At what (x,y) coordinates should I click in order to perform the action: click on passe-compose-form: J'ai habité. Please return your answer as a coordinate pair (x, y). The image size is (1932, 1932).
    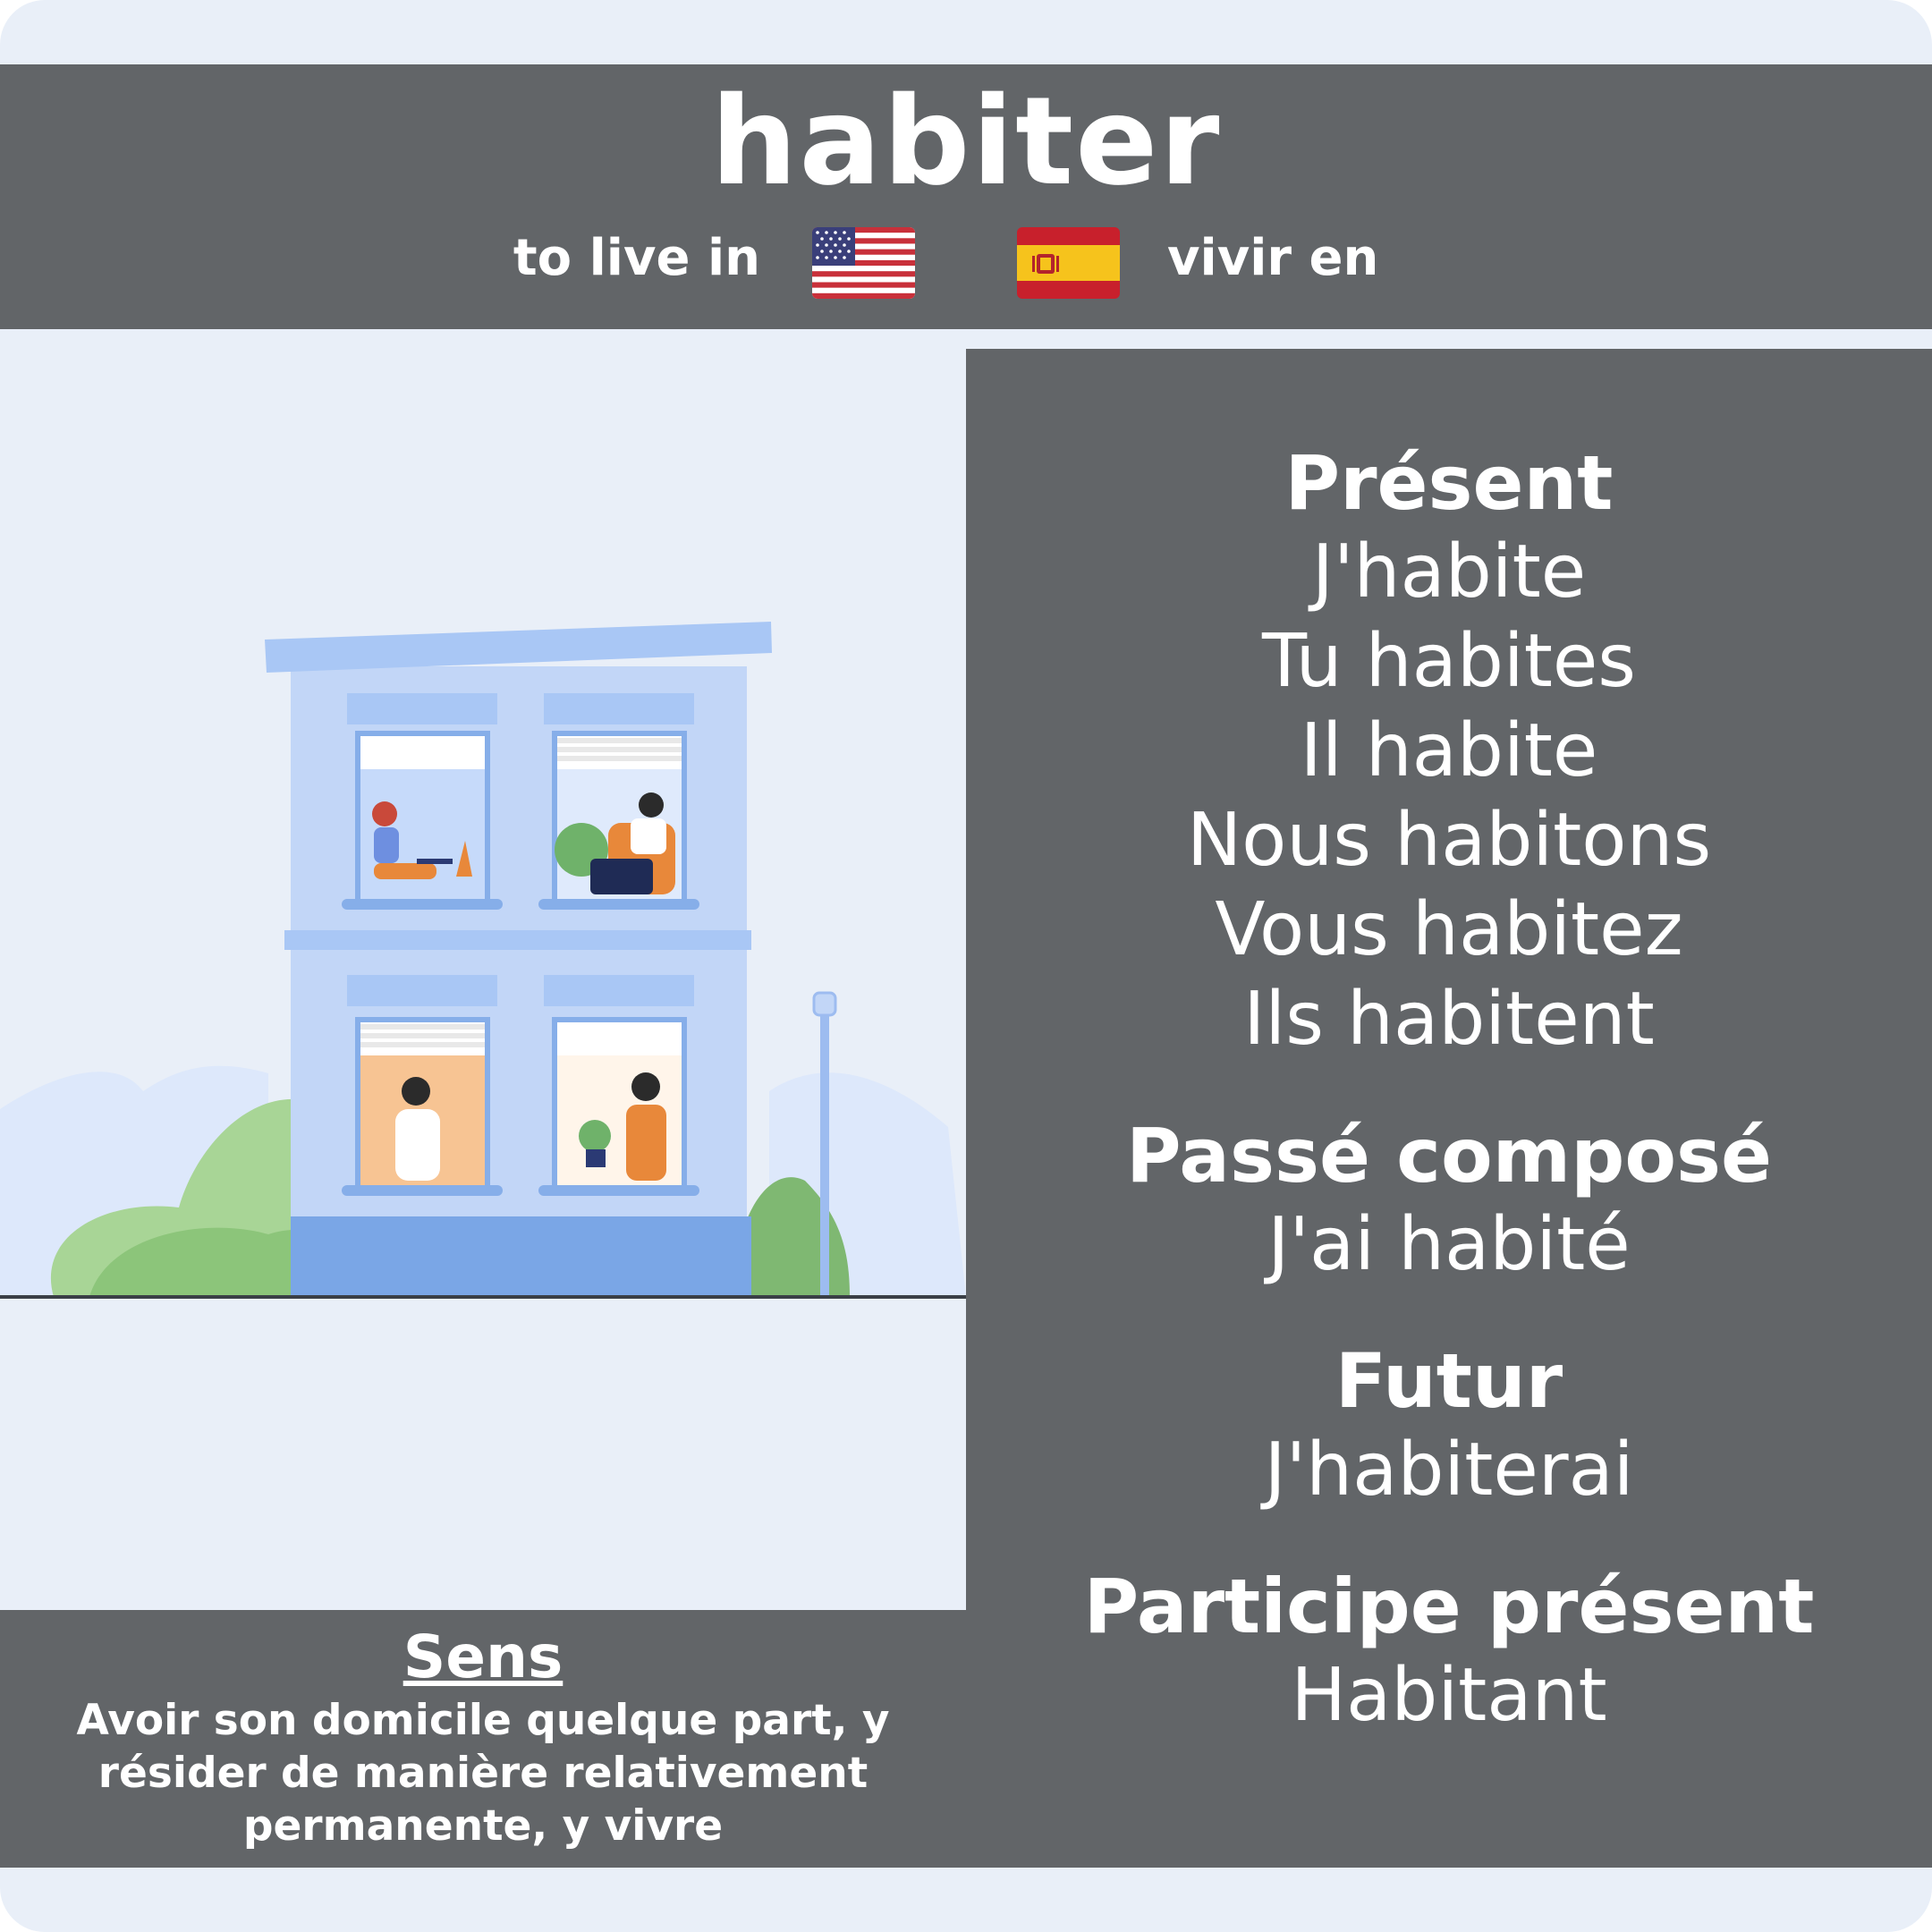
    Looking at the image, I should click on (1449, 1244).